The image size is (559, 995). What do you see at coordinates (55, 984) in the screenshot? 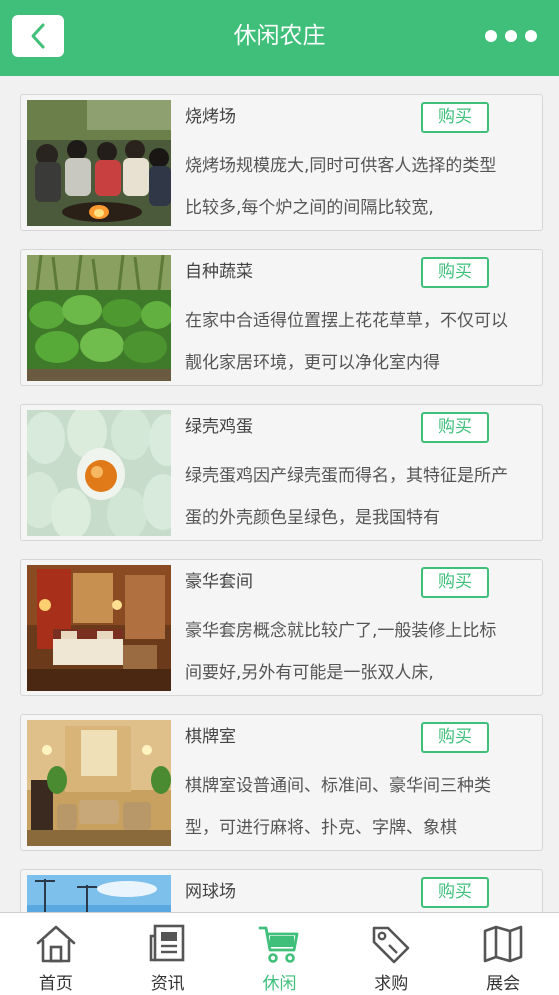
I see `tab-label: 首页` at bounding box center [55, 984].